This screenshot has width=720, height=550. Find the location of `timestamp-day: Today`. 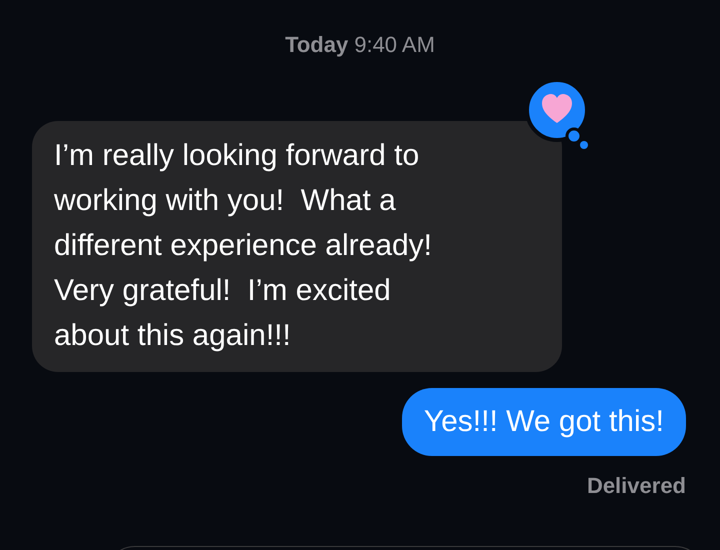

timestamp-day: Today is located at coordinates (316, 45).